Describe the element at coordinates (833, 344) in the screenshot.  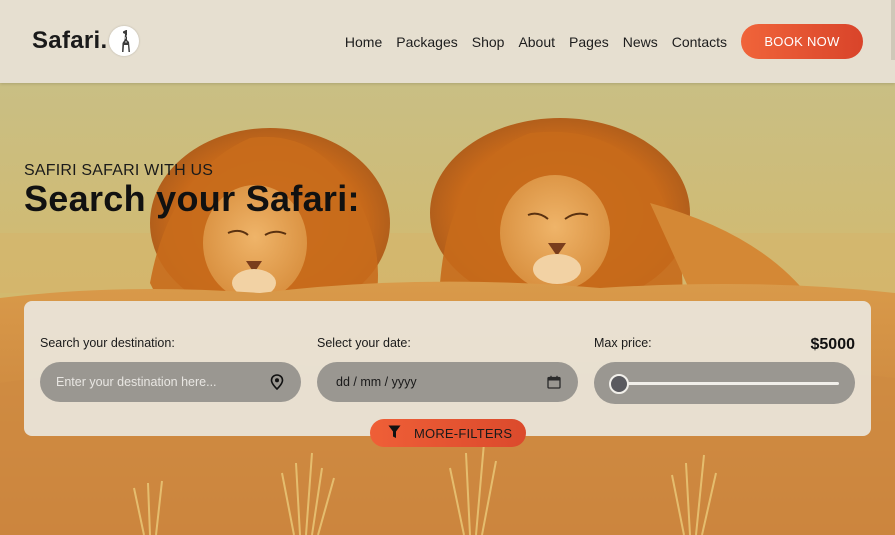
I see `price-value: $5000` at that location.